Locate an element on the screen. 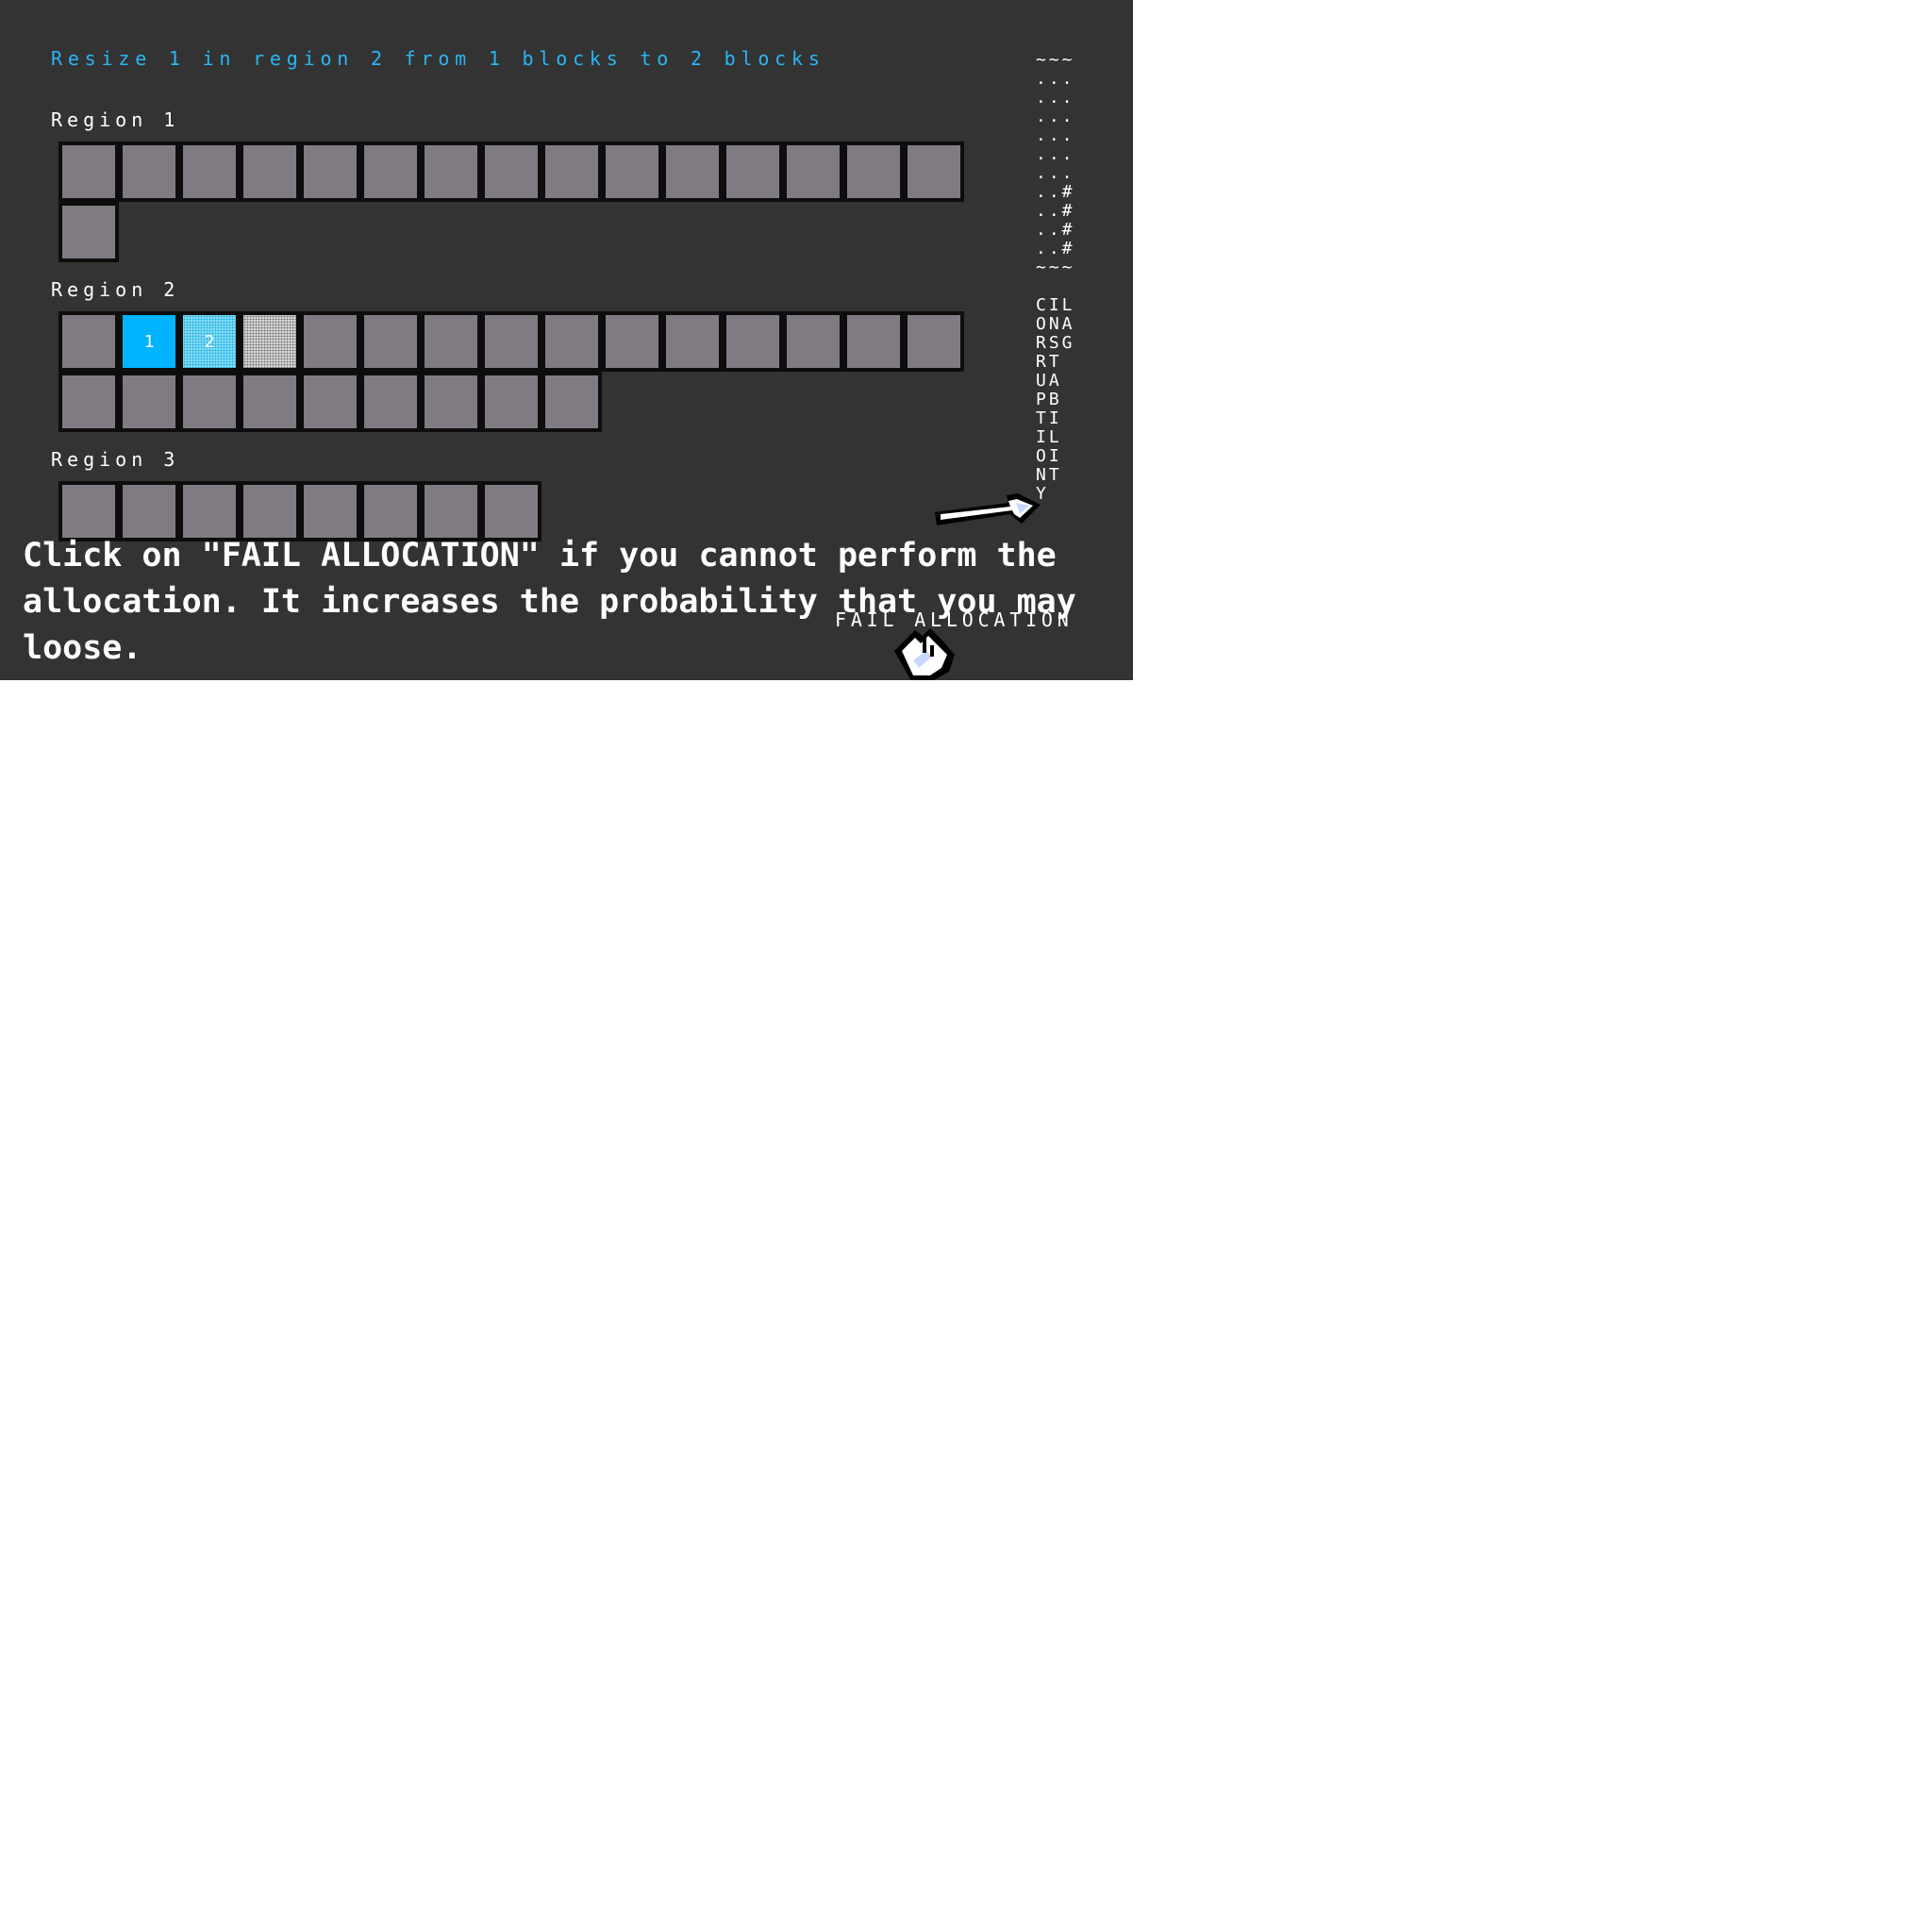 The image size is (1932, 1932). vertical-label-row: ONA is located at coordinates (1055, 324).